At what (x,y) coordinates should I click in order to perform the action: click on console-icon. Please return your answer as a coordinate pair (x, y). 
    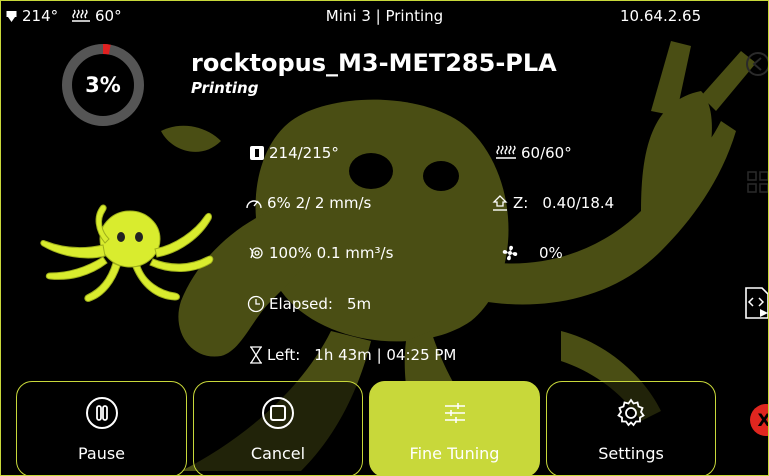
    Looking at the image, I should click on (756, 305).